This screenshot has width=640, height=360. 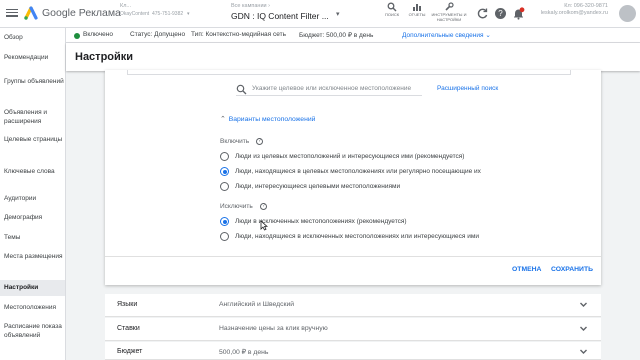 What do you see at coordinates (272, 119) in the screenshot?
I see `location-options-title: Варианты местоположений` at bounding box center [272, 119].